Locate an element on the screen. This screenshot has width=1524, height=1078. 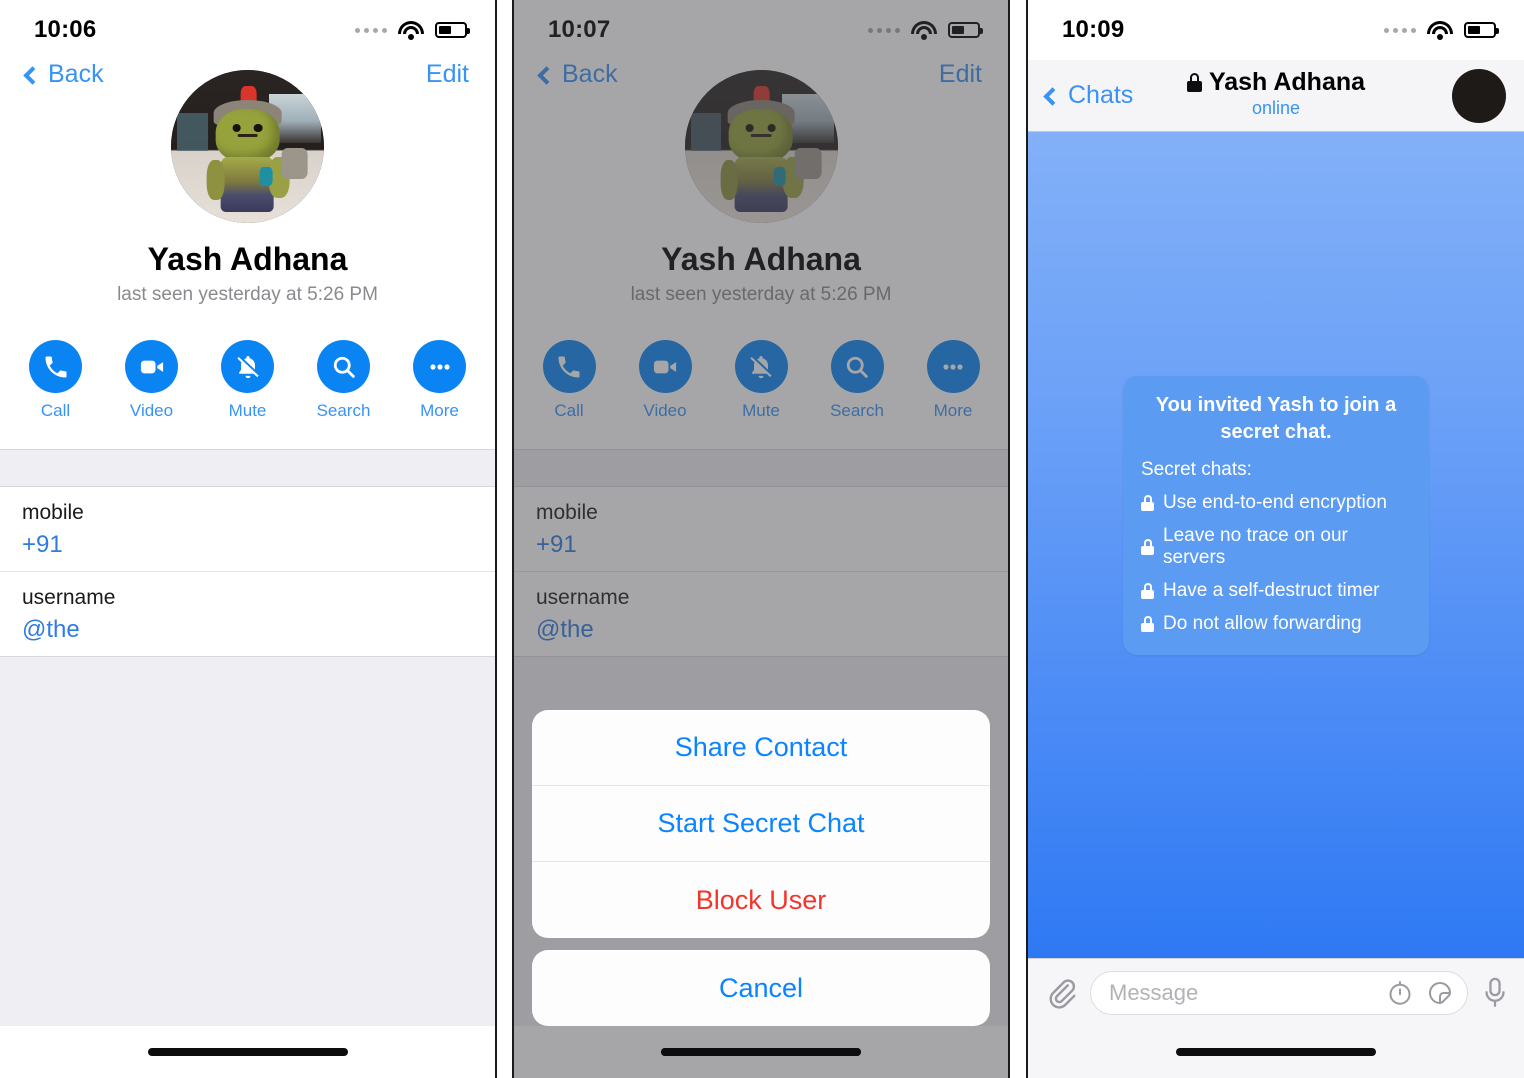
info-value: @the is located at coordinates (51, 629).